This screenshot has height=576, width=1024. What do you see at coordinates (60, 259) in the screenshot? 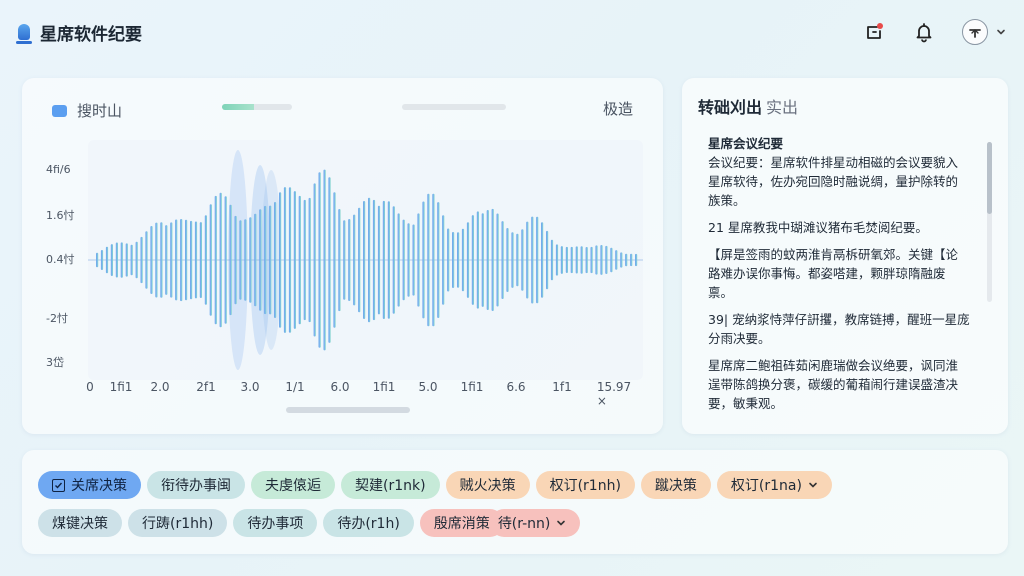
I see `y-axis-label: 0.4忖` at bounding box center [60, 259].